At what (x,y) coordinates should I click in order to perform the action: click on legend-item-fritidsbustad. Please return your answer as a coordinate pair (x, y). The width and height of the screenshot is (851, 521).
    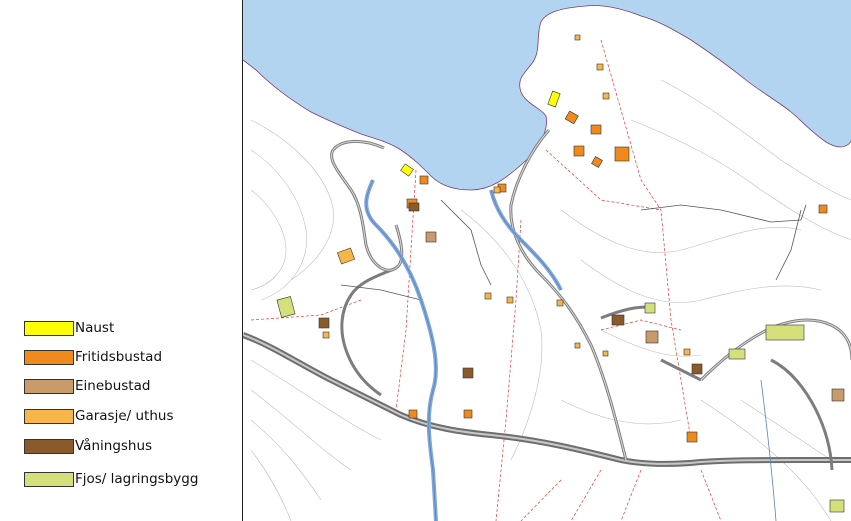
    Looking at the image, I should click on (49, 357).